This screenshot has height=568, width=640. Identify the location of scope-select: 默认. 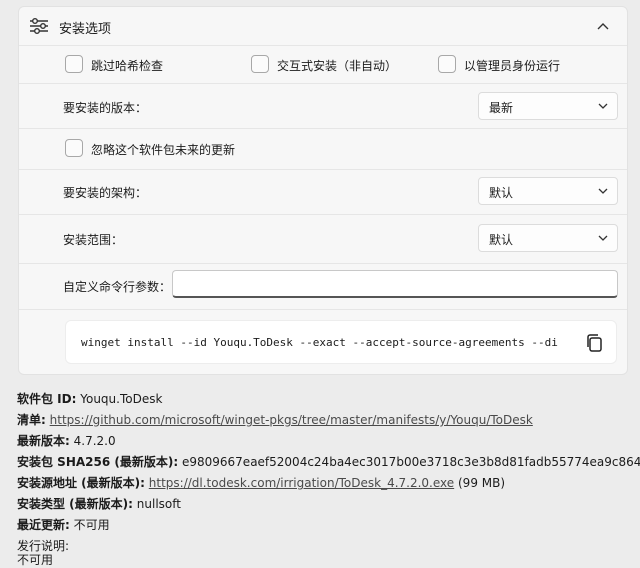
(548, 238).